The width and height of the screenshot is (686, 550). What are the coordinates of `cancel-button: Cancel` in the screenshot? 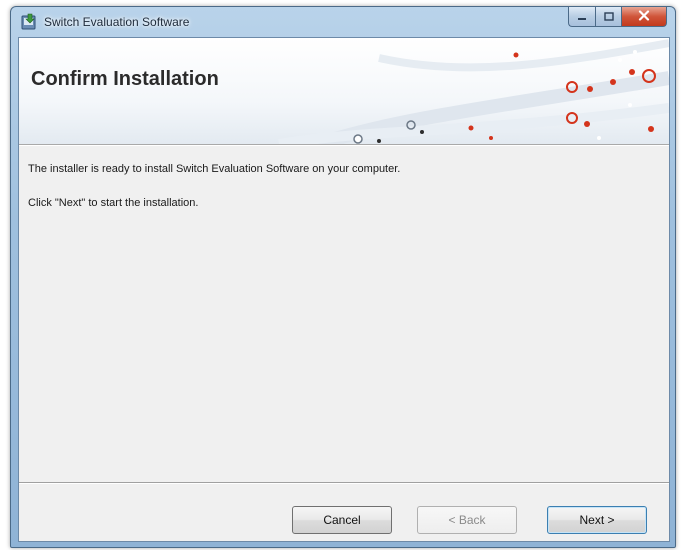 It's located at (342, 520).